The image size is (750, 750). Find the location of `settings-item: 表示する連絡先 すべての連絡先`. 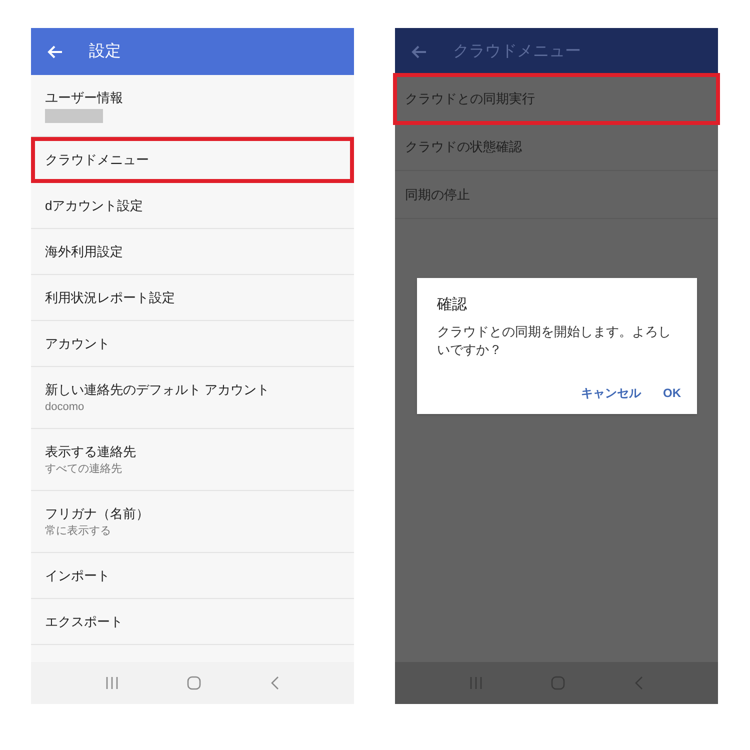

settings-item: 表示する連絡先 すべての連絡先 is located at coordinates (192, 460).